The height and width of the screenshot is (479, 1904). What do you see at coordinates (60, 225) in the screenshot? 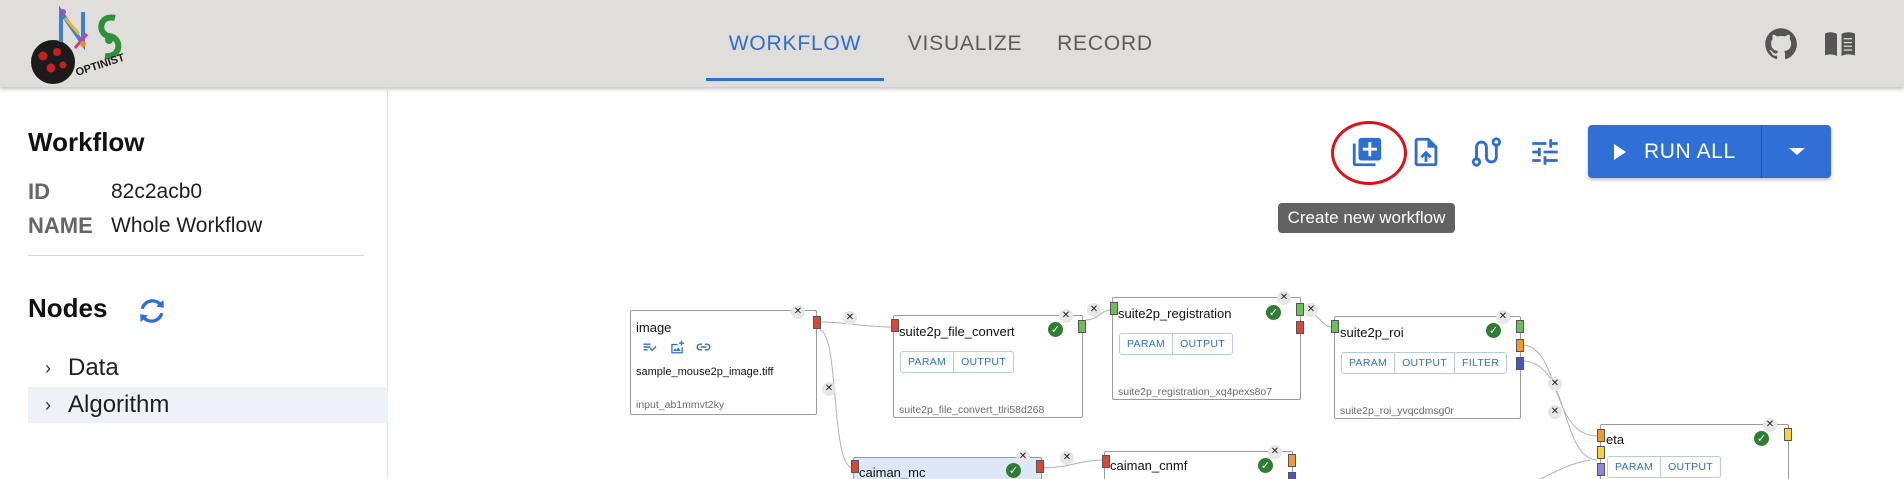
I see `name-label: NAME` at bounding box center [60, 225].